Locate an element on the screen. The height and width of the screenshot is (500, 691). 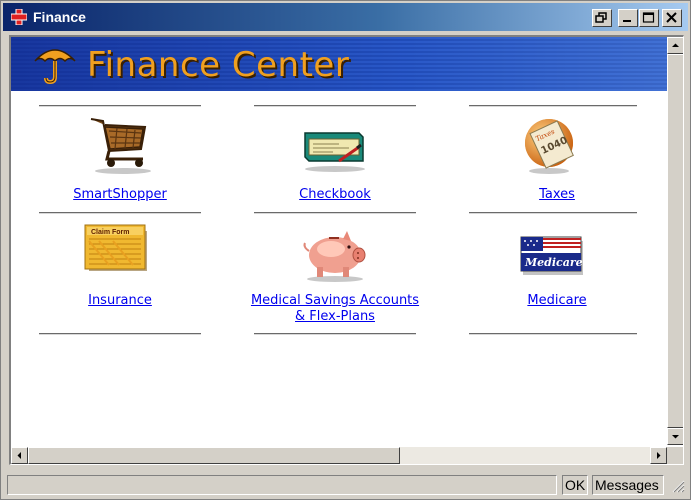
scroll-down-button is located at coordinates (675, 436).